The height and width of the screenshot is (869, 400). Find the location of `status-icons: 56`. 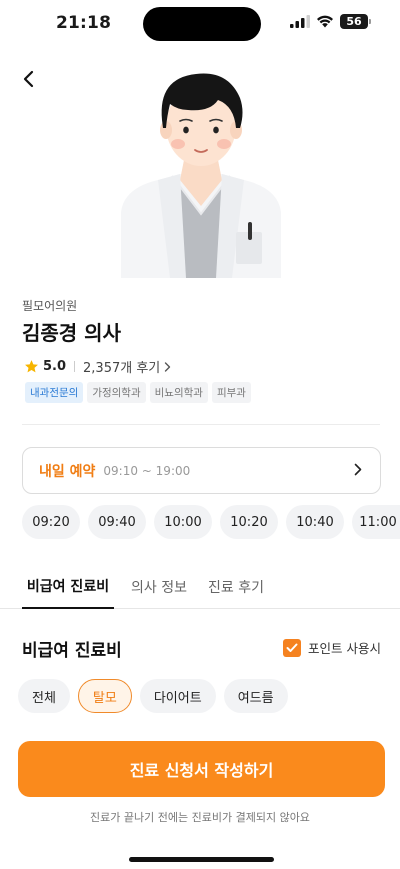

status-icons: 56 is located at coordinates (330, 21).